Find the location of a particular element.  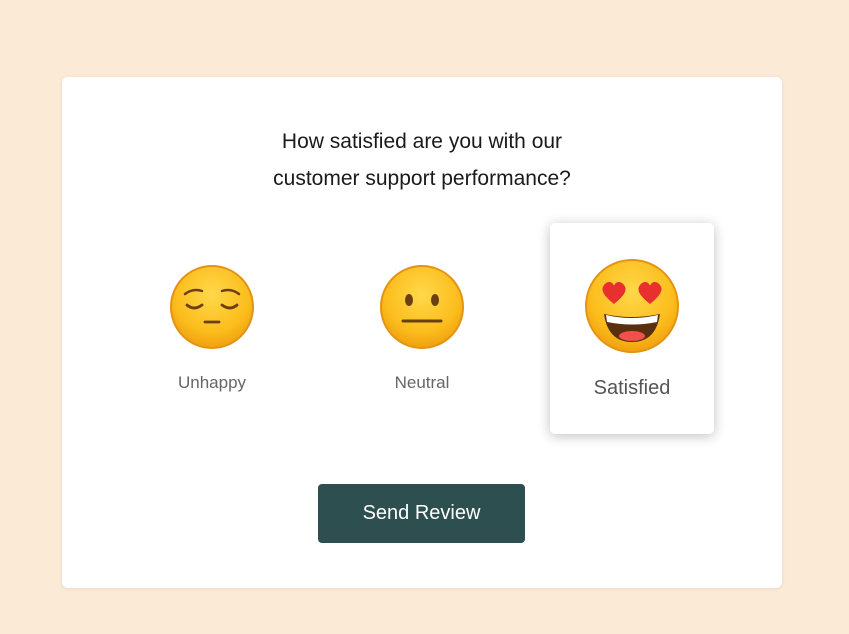

heart-eyes-face-icon is located at coordinates (632, 306).